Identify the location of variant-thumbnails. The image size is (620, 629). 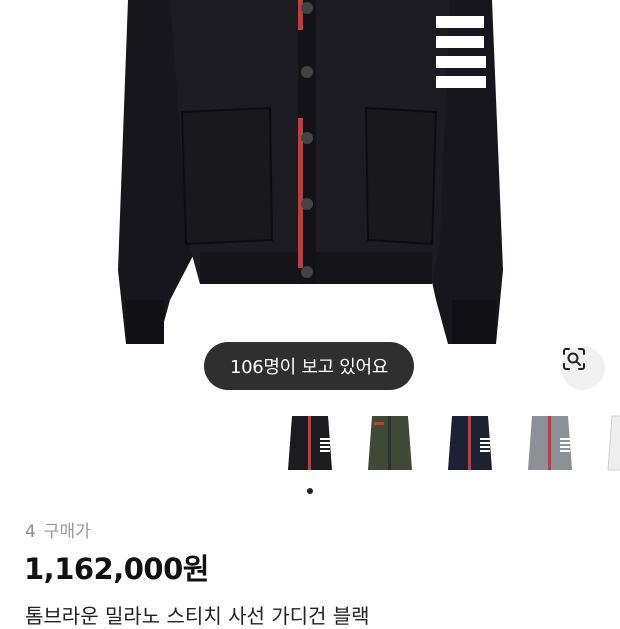
(449, 446).